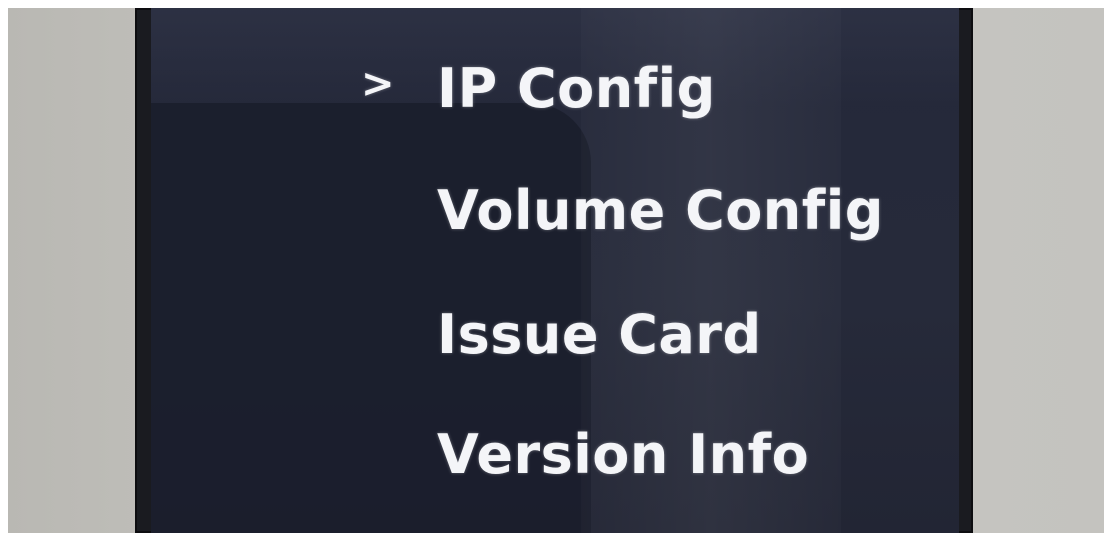 This screenshot has width=1108, height=533. Describe the element at coordinates (660, 210) in the screenshot. I see `menu-item-label: Volume Config` at that location.